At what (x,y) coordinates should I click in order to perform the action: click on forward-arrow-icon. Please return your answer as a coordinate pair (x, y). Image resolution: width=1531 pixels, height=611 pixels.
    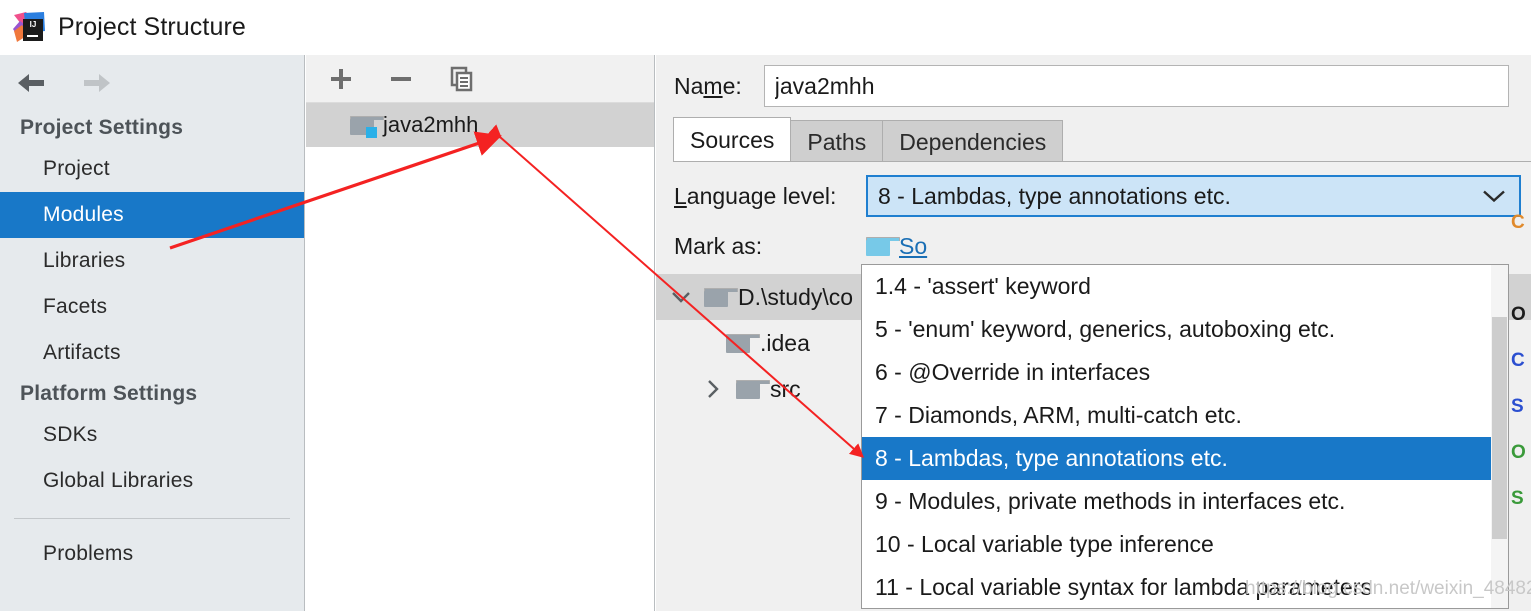
    Looking at the image, I should click on (96, 83).